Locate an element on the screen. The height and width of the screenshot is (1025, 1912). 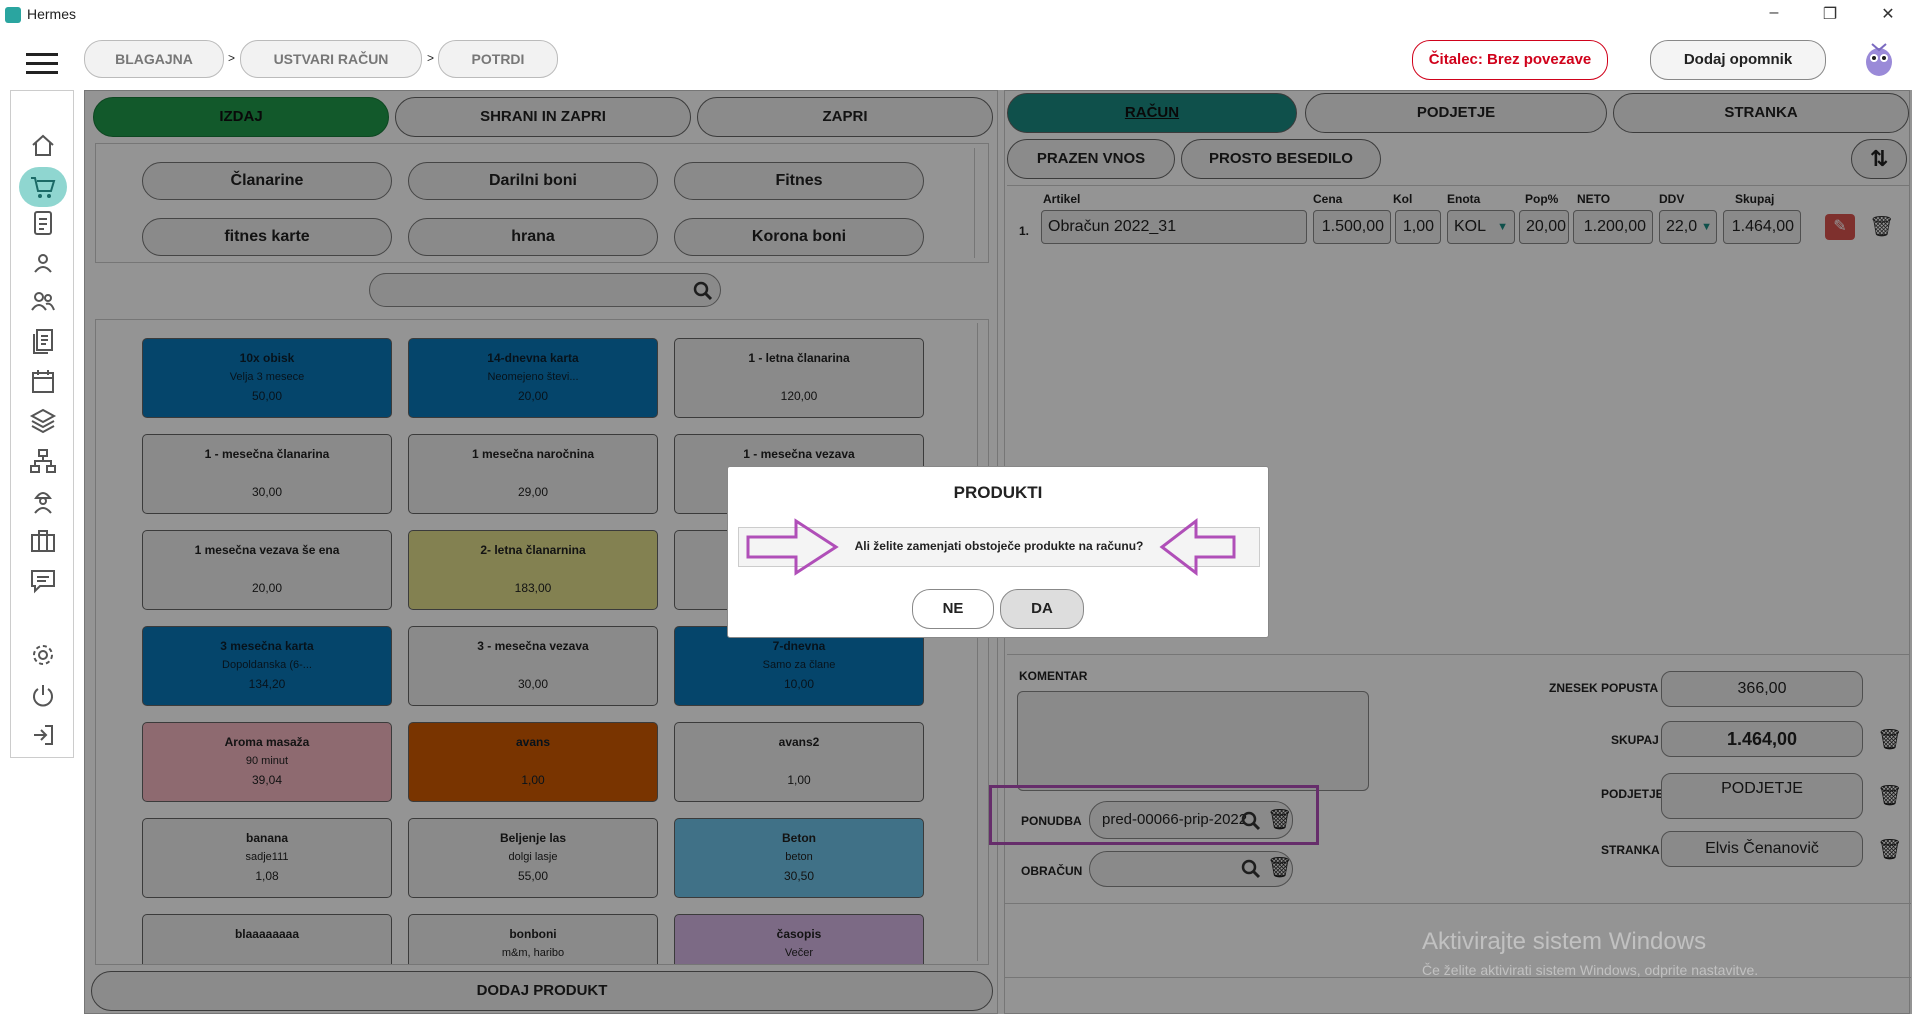
add-reminder-button: Dodaj opomnik is located at coordinates (1738, 60).